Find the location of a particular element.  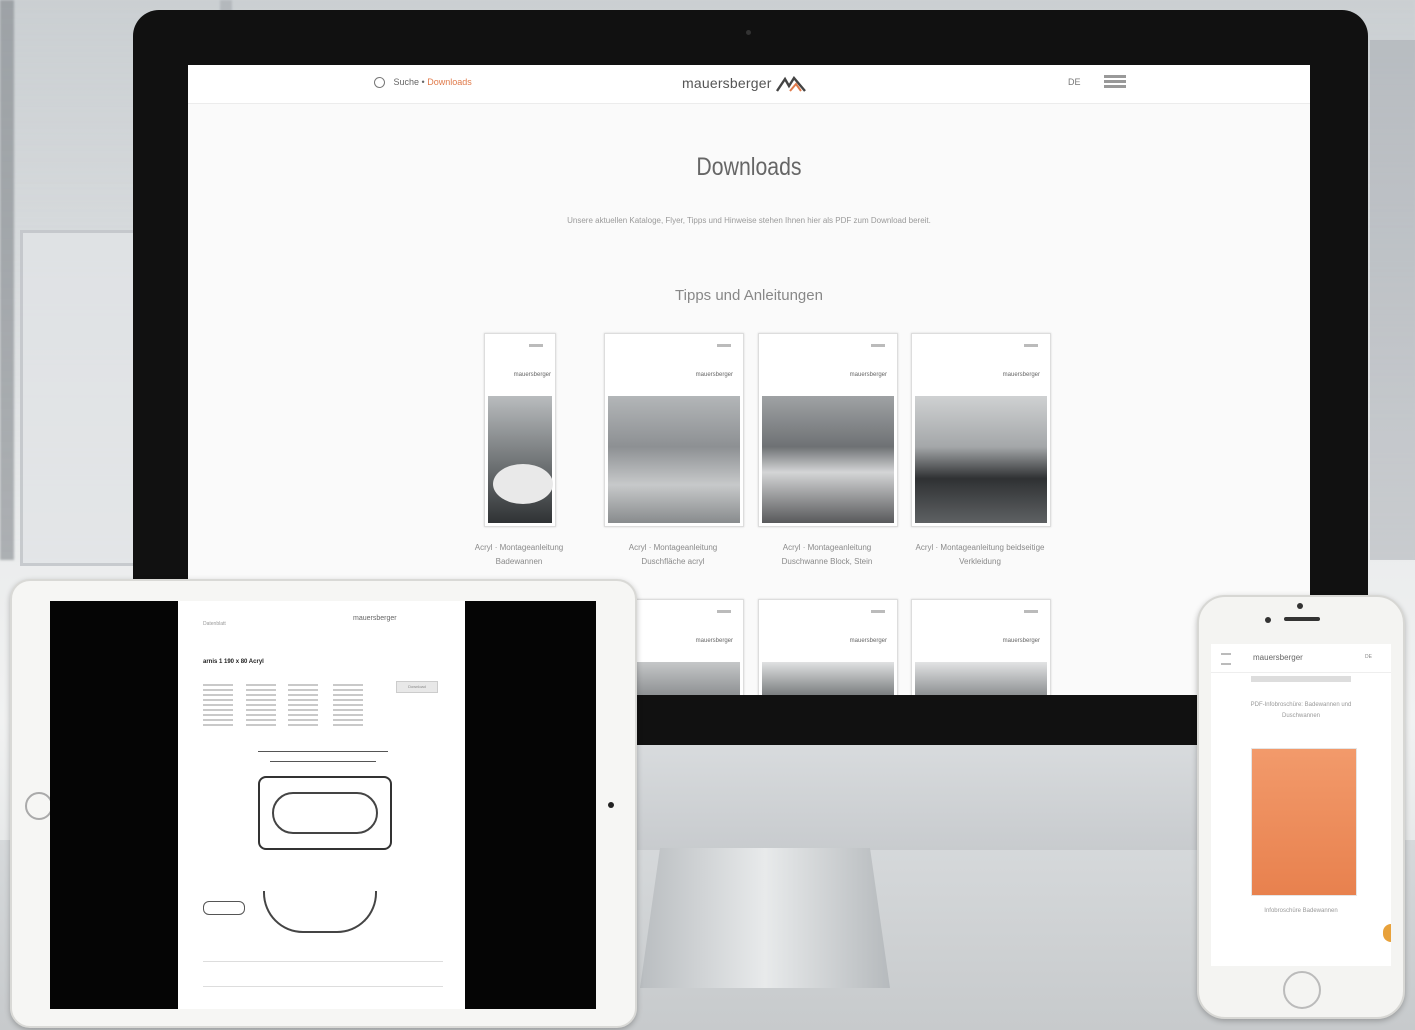

imac-camera is located at coordinates (748, 32).